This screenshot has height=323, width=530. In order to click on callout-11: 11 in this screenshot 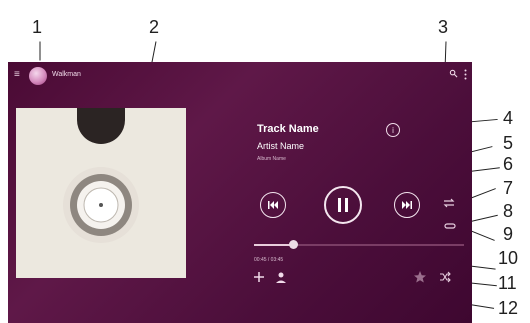, I will do `click(507, 283)`.